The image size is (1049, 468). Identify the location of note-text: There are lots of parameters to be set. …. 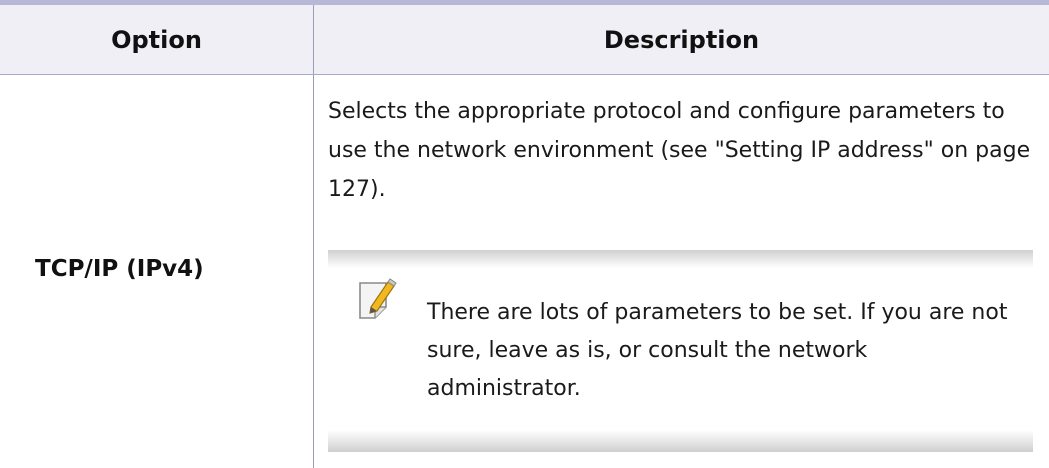
(717, 350).